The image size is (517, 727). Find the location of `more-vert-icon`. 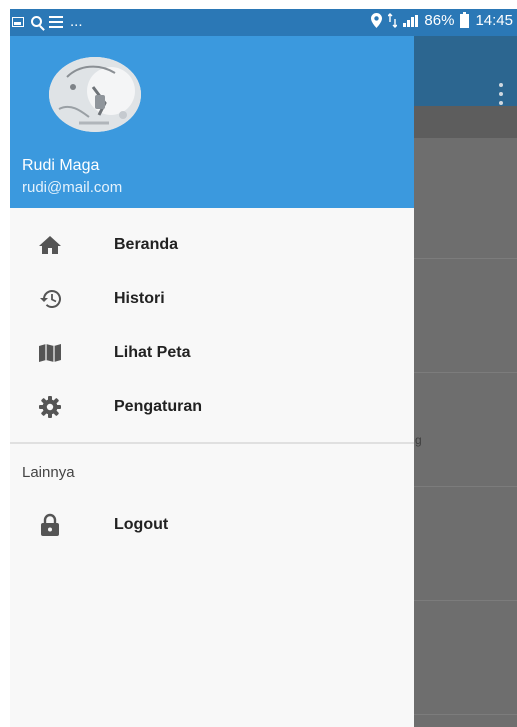

more-vert-icon is located at coordinates (501, 94).